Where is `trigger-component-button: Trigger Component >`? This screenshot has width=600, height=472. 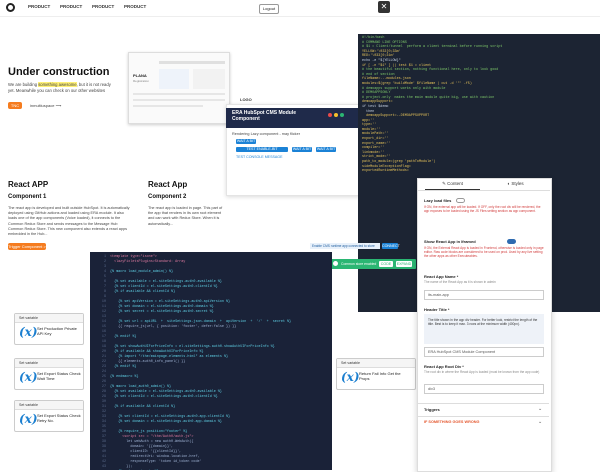 trigger-component-button: Trigger Component > is located at coordinates (27, 246).